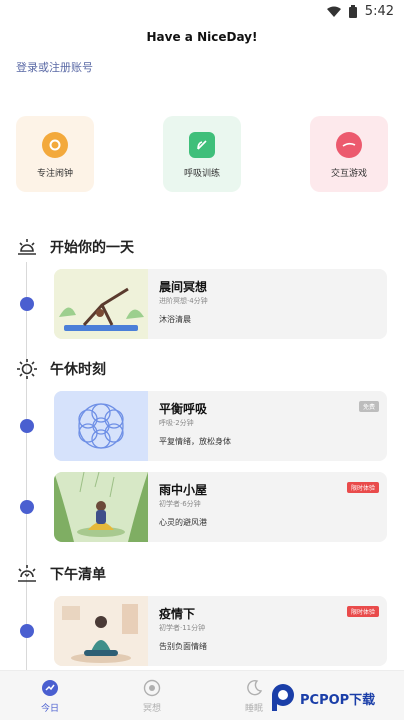 This screenshot has height=720, width=404. What do you see at coordinates (50, 688) in the screenshot?
I see `today-icon` at bounding box center [50, 688].